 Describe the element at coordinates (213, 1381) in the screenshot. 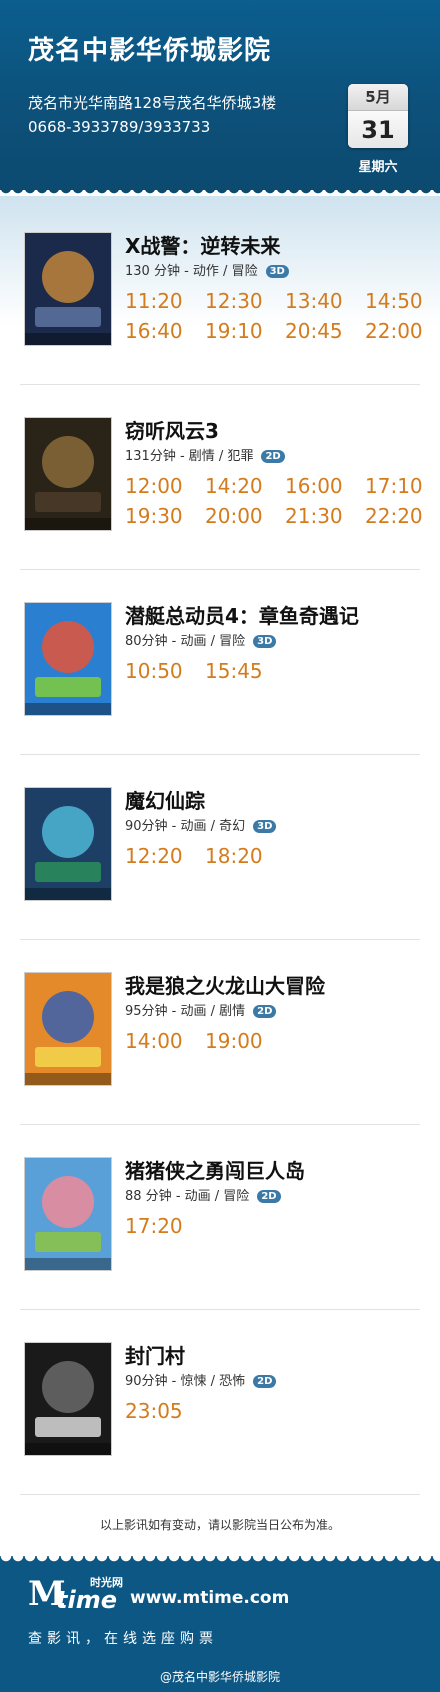

I see `movie-genre: 惊悚 / 恐怖` at that location.